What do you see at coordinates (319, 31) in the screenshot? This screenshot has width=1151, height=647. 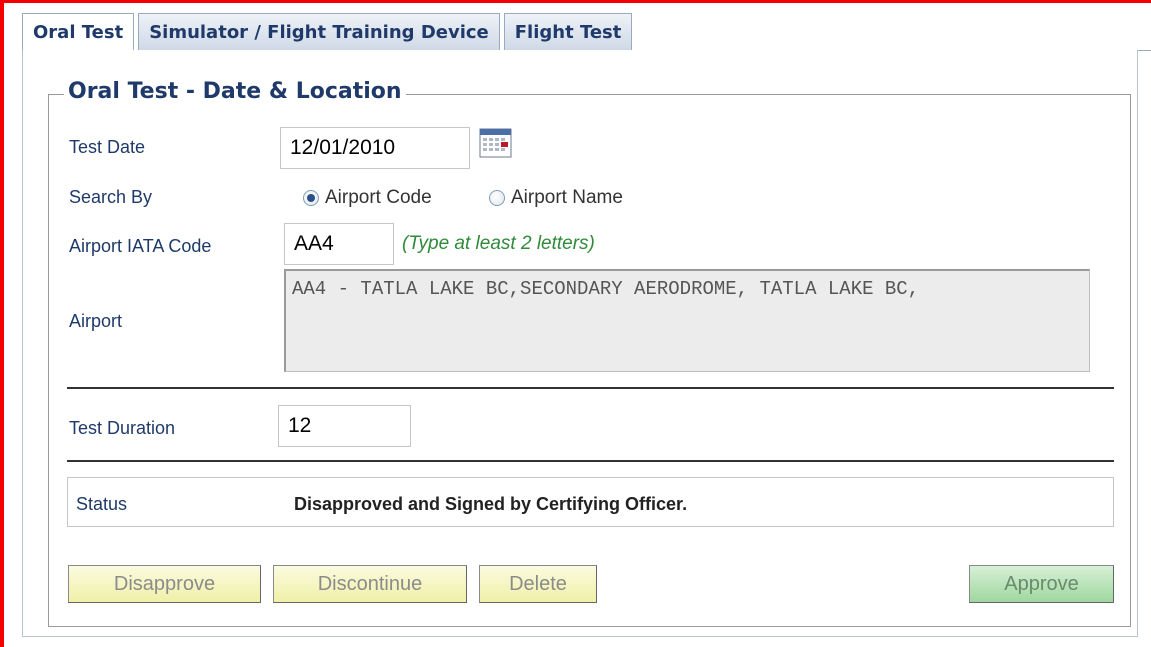 I see `tab-simulator-ftd: Simulator / Flight Training Device` at bounding box center [319, 31].